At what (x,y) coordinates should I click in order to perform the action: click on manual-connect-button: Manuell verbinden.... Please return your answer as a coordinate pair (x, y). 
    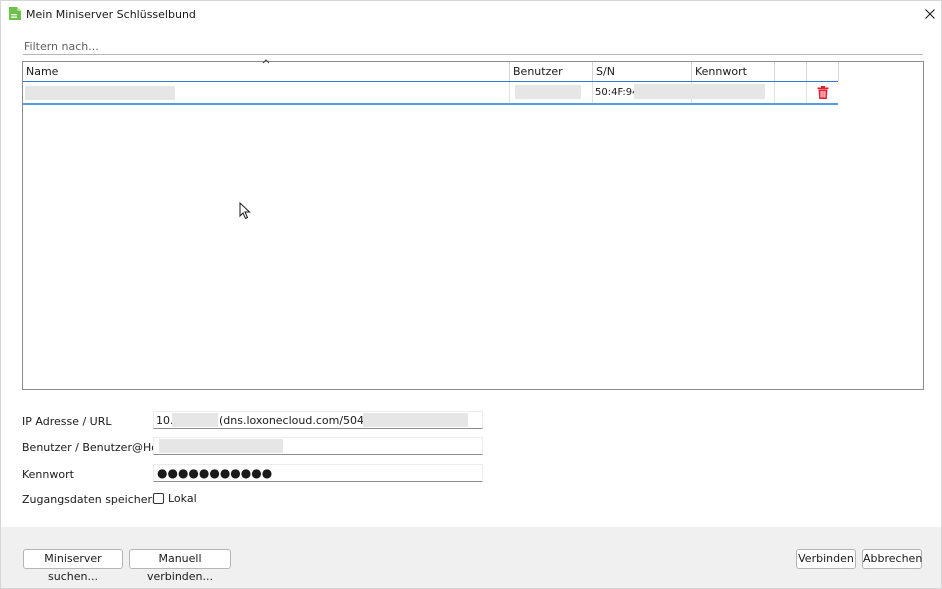
    Looking at the image, I should click on (180, 566).